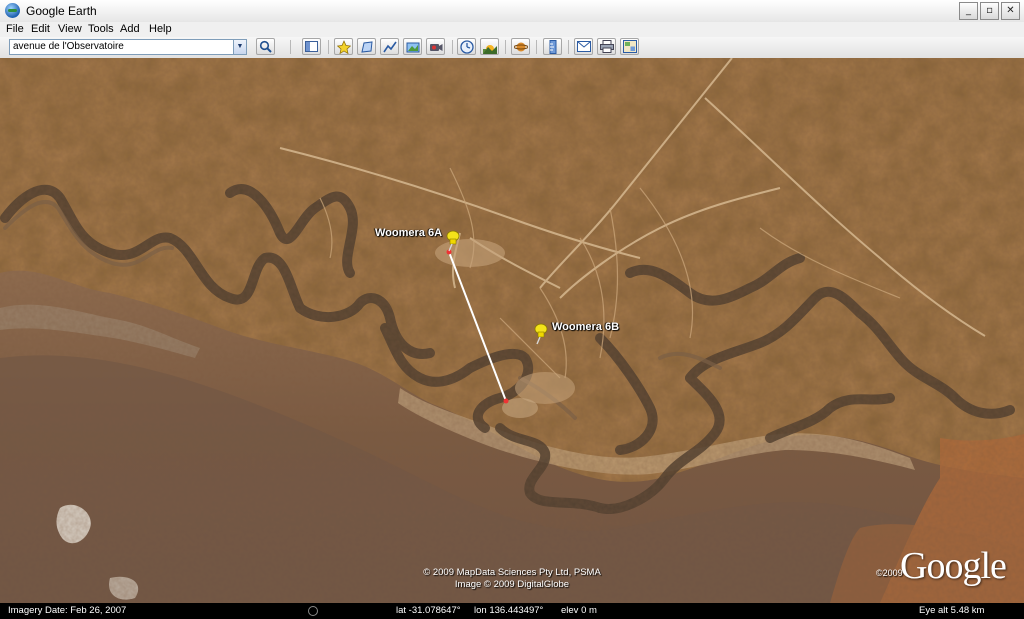 The height and width of the screenshot is (619, 1024). Describe the element at coordinates (239, 47) in the screenshot. I see `search-history-dropdown: ▼` at that location.